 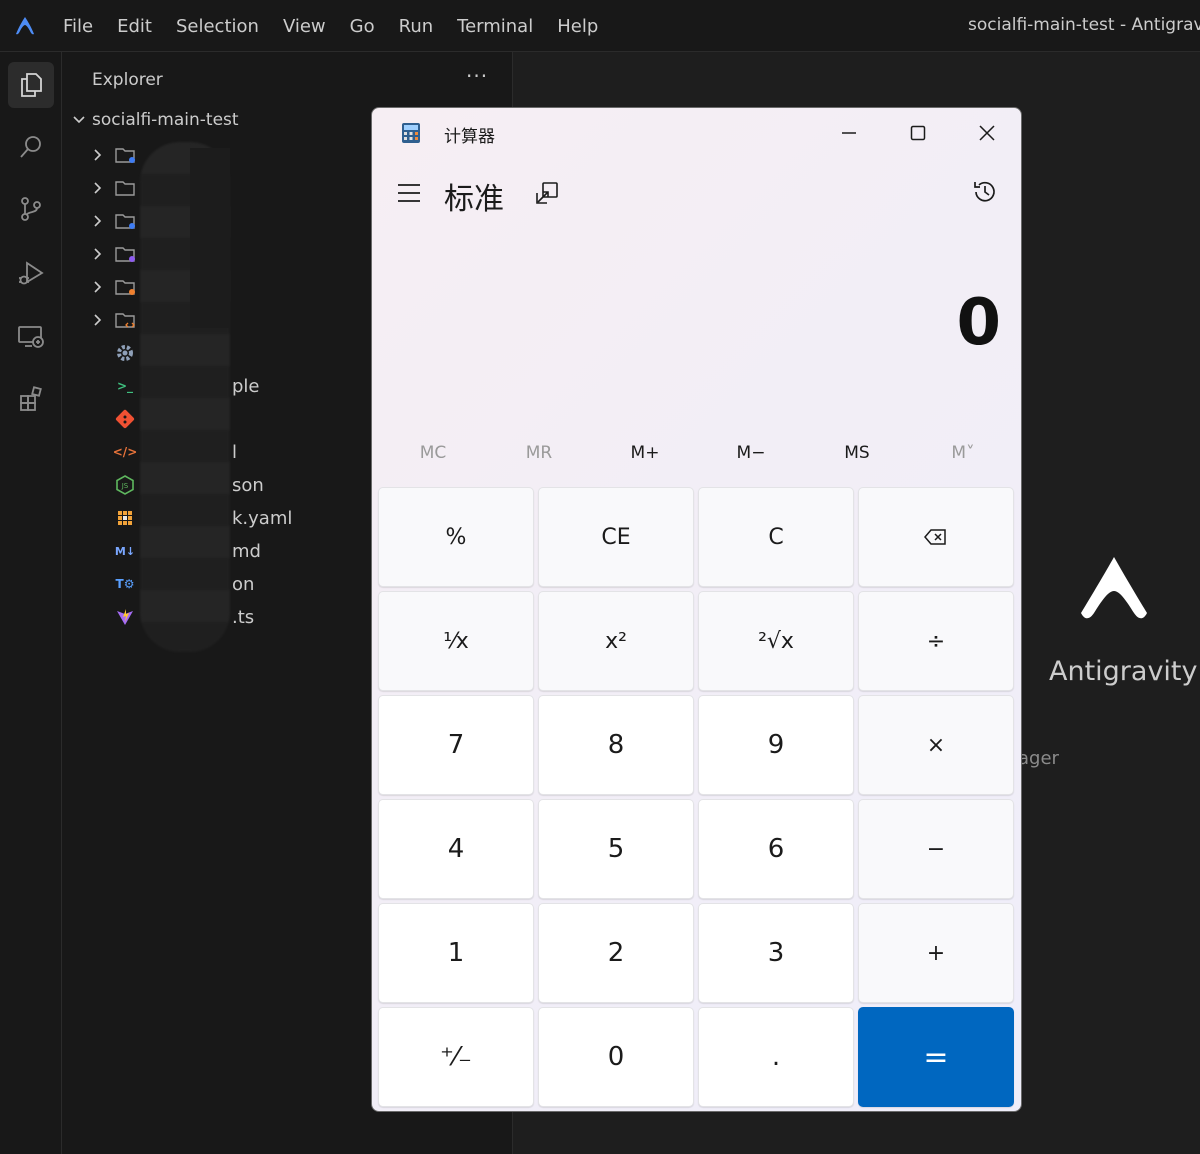 What do you see at coordinates (243, 617) in the screenshot?
I see `file-name-fragment: .ts` at bounding box center [243, 617].